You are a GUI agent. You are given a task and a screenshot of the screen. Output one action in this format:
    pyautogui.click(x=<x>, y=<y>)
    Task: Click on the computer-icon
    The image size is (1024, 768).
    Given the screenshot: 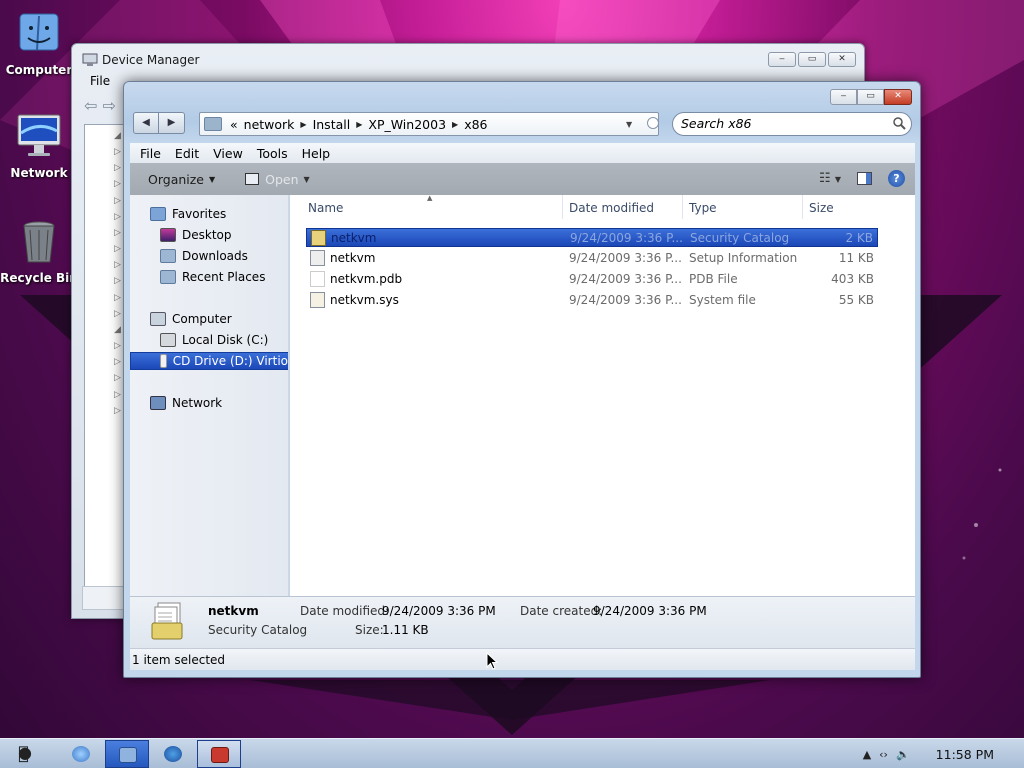 What is the action you would take?
    pyautogui.click(x=158, y=319)
    